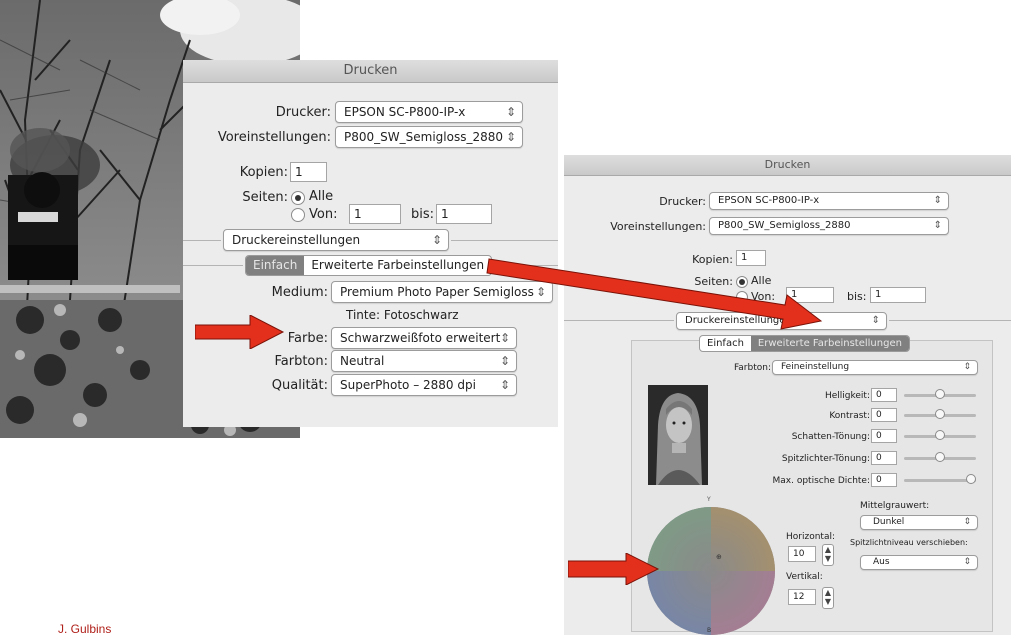 The image size is (1034, 643). I want to click on tone-select-value: Neutral, so click(362, 361).